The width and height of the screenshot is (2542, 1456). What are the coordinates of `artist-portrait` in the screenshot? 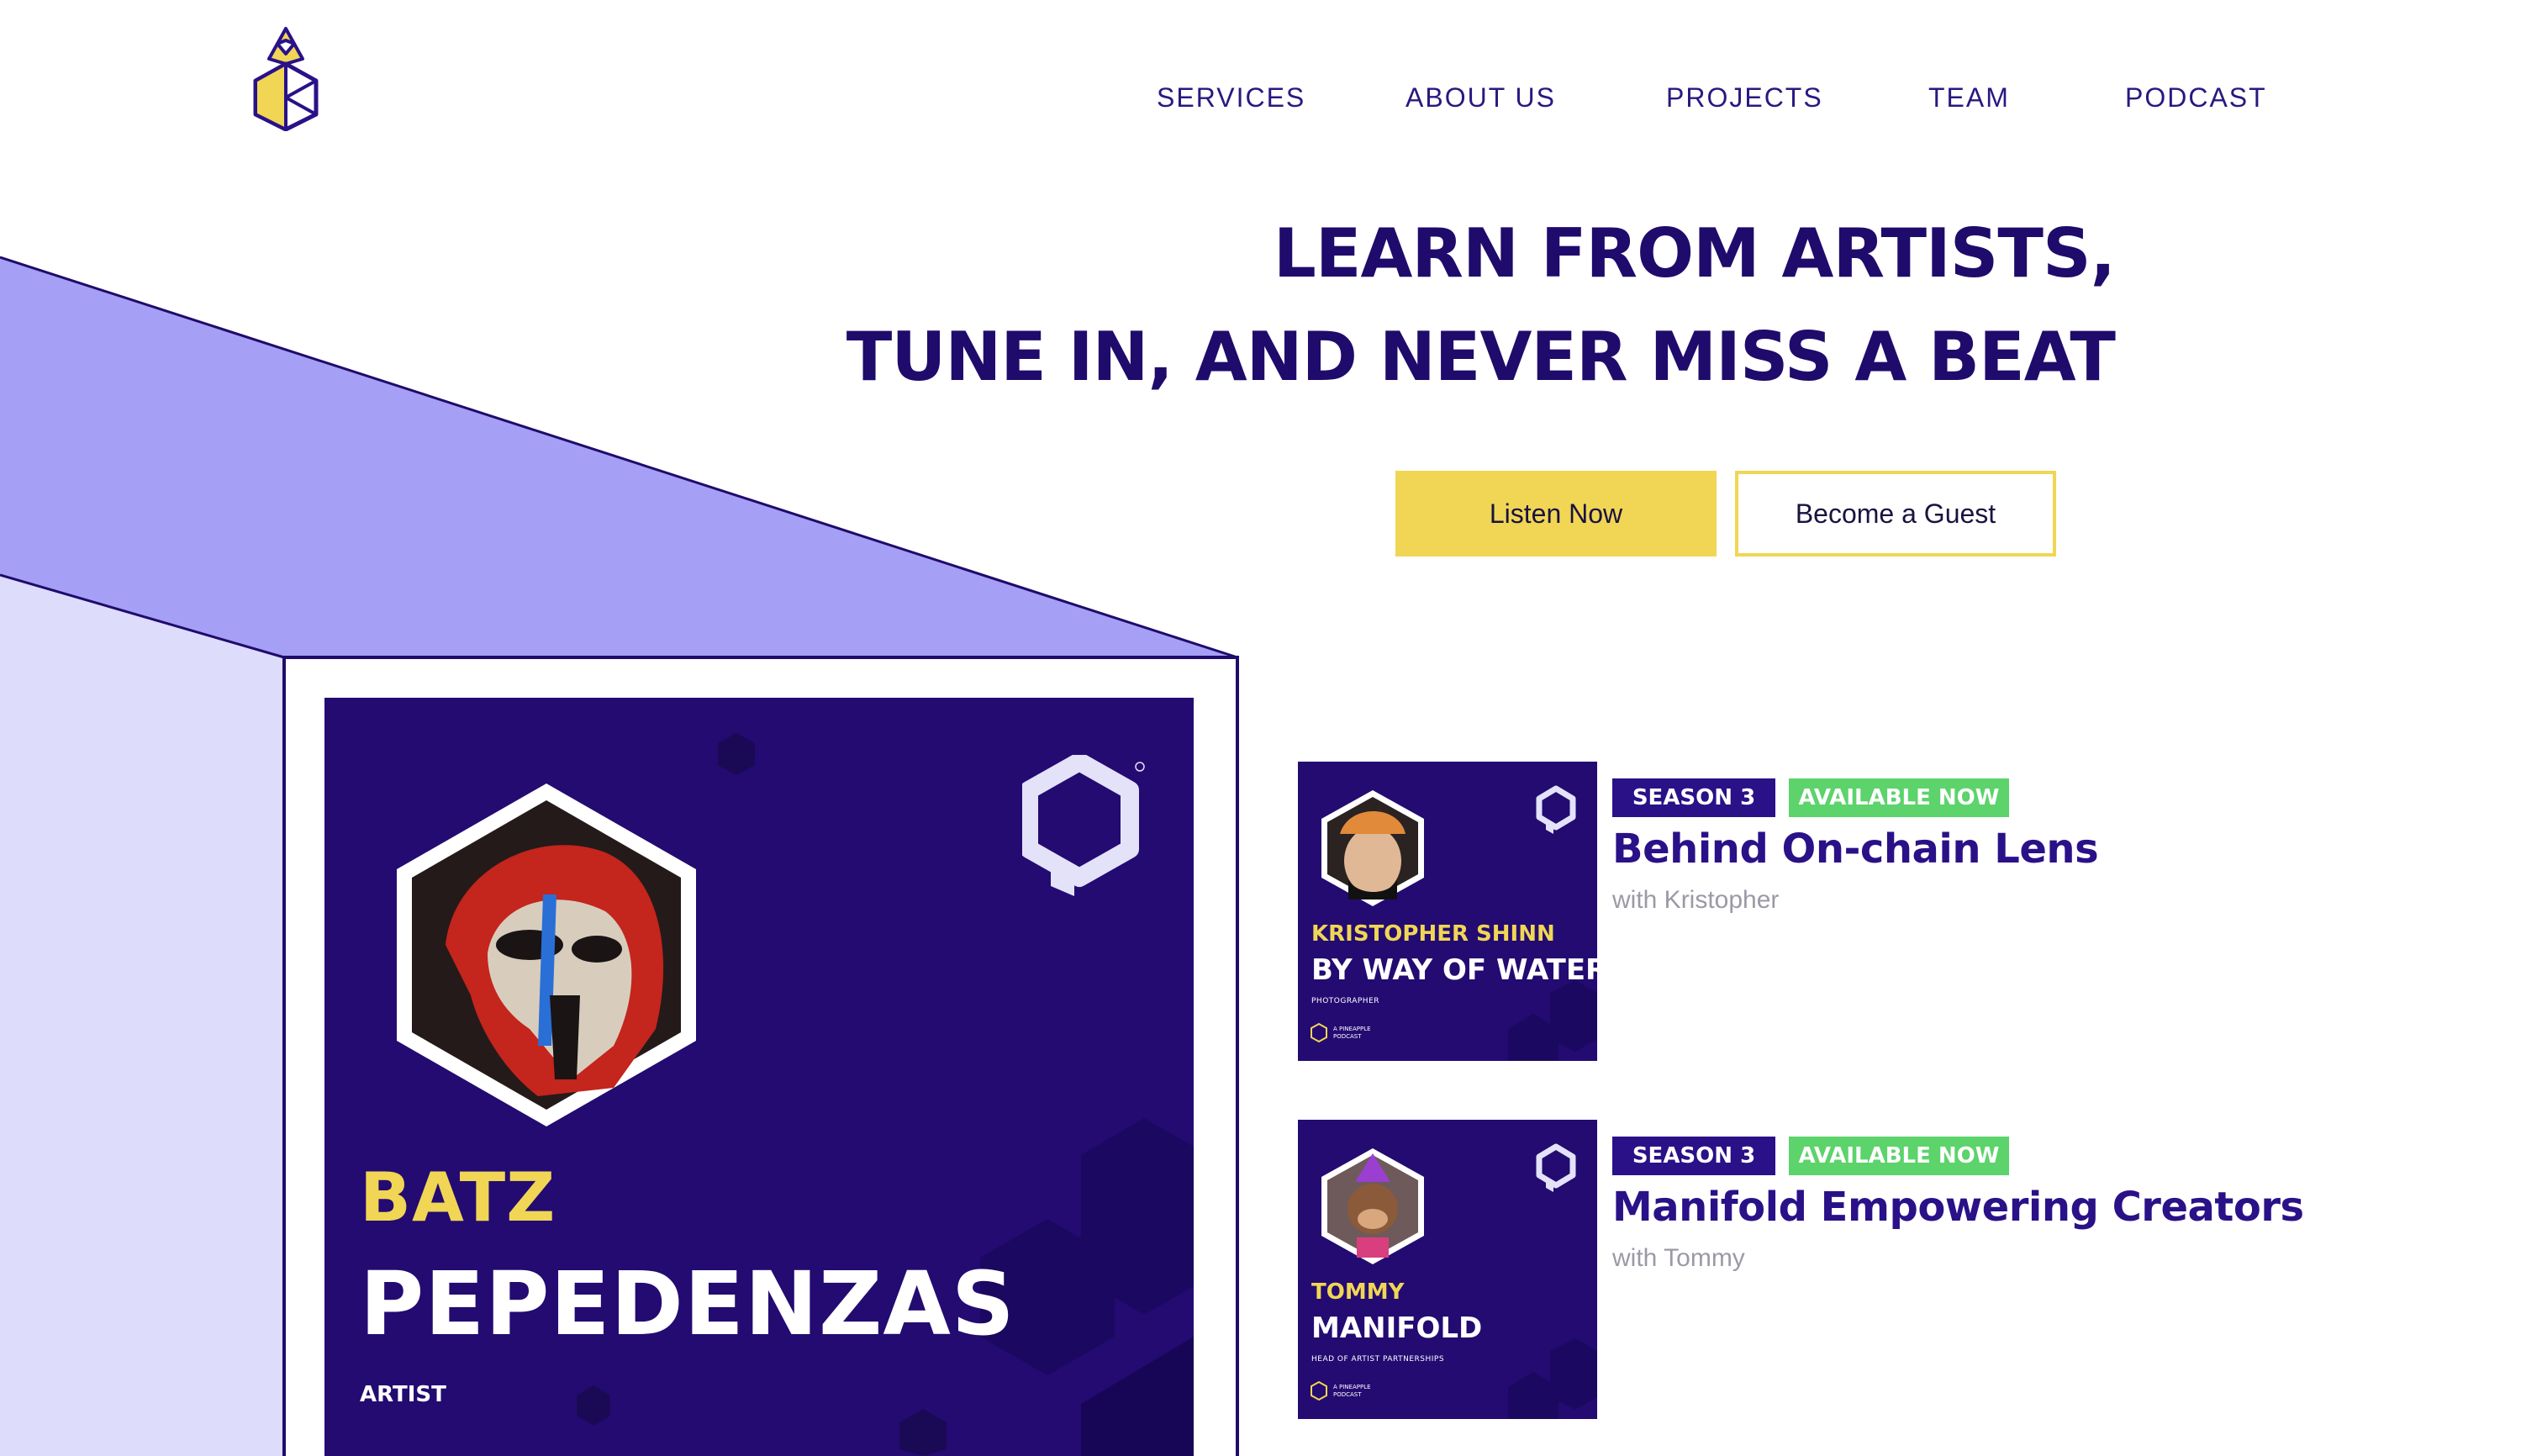 It's located at (546, 954).